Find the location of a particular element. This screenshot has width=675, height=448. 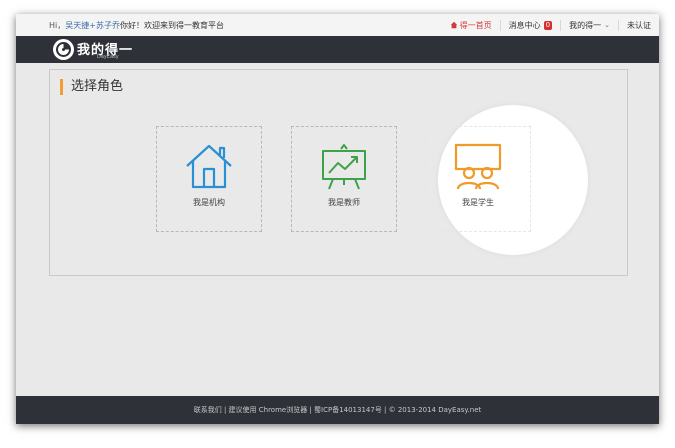

greeting: Hi，吴天捷+苏子乔你好！欢迎来到得一教育平台 is located at coordinates (136, 25).